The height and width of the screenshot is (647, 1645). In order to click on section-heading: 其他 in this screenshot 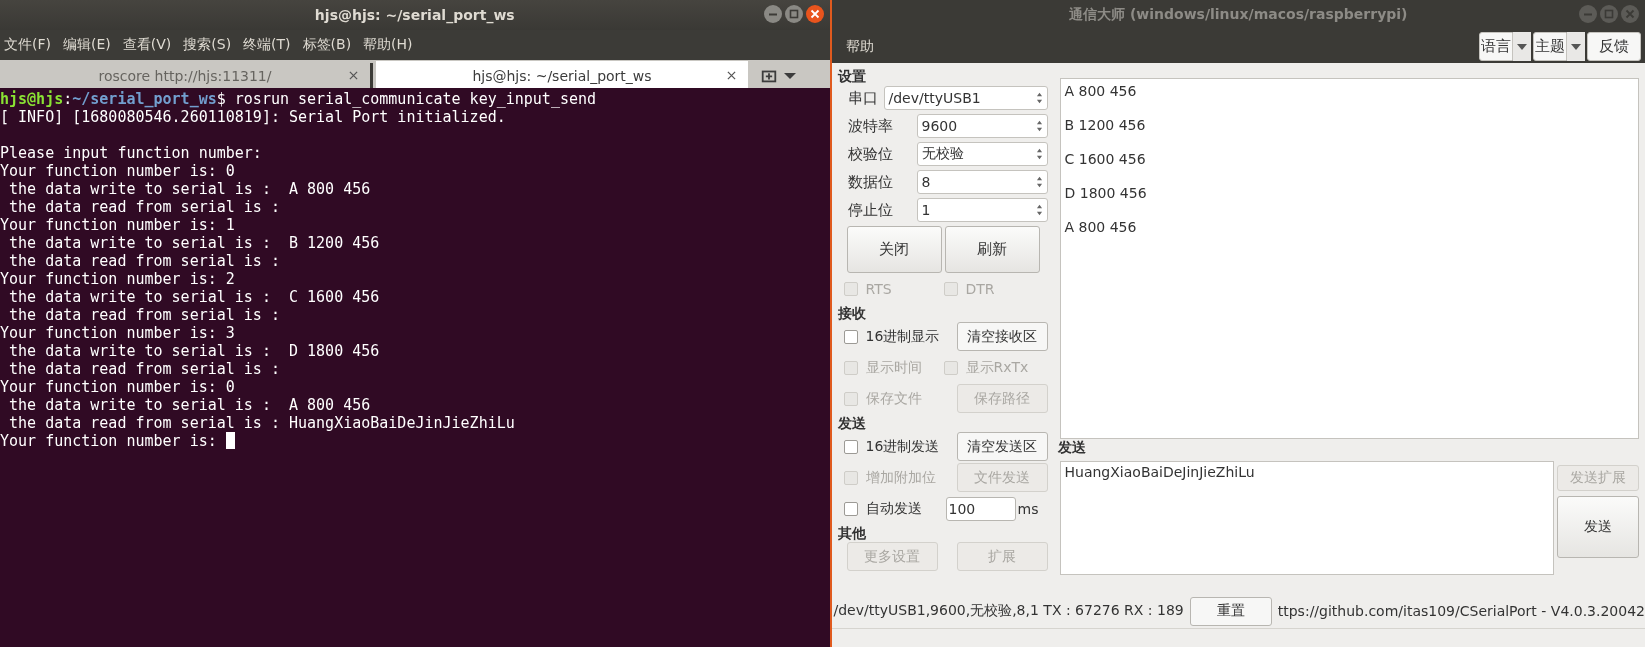, I will do `click(852, 533)`.